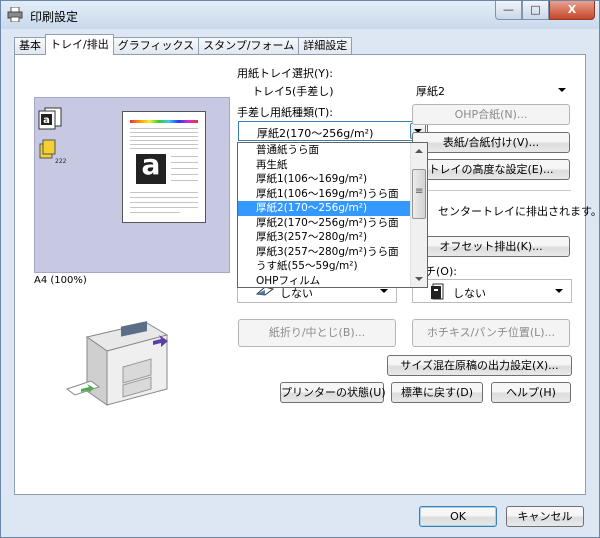 The image size is (600, 538). What do you see at coordinates (458, 516) in the screenshot?
I see `ok-button: OK` at bounding box center [458, 516].